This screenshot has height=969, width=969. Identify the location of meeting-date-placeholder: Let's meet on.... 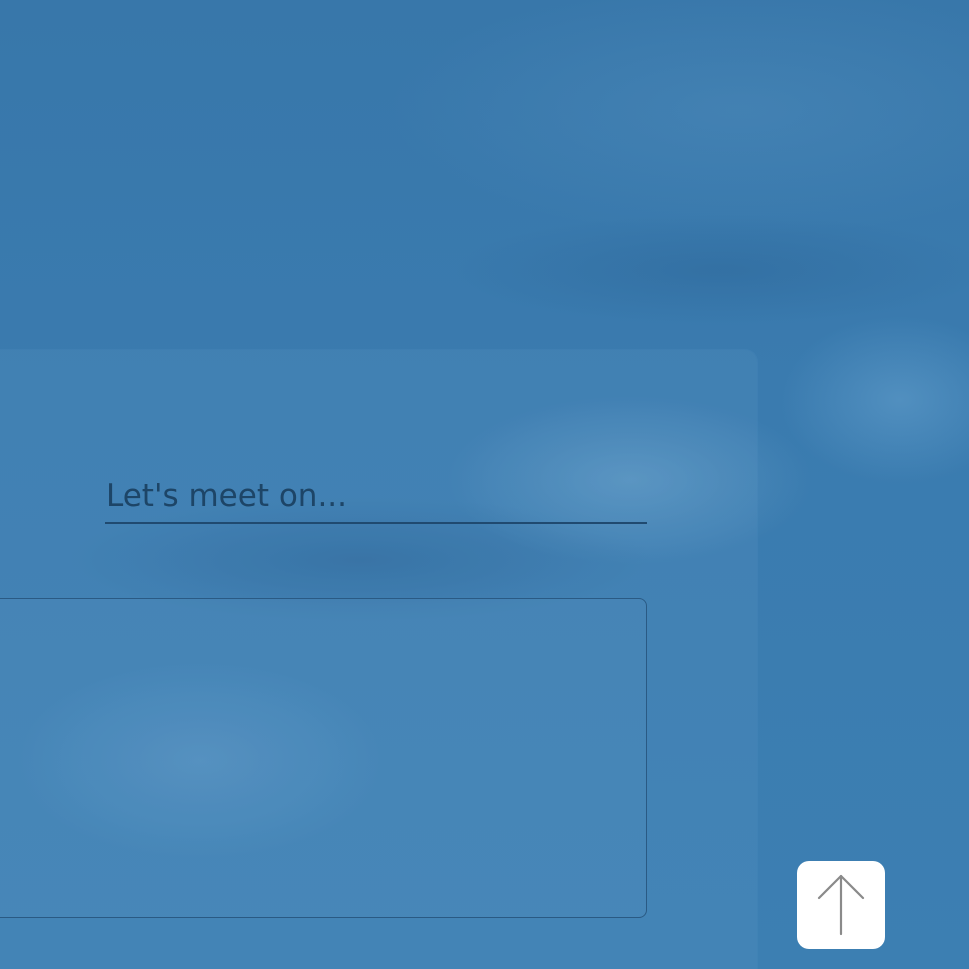
(227, 496).